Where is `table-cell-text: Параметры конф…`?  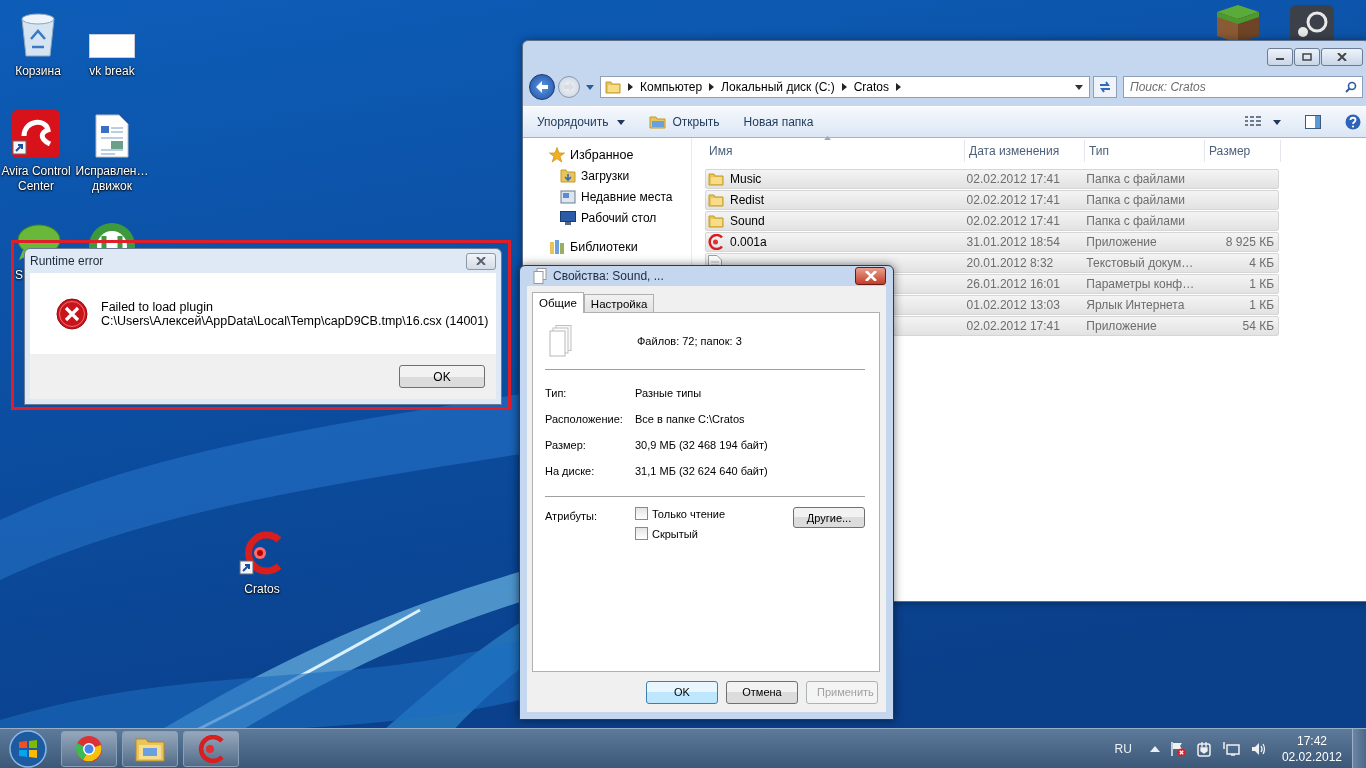
table-cell-text: Параметры конф… is located at coordinates (1140, 284).